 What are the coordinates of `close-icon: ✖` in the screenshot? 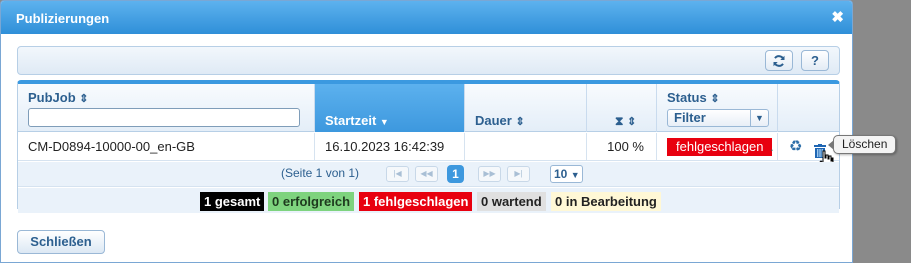 It's located at (837, 17).